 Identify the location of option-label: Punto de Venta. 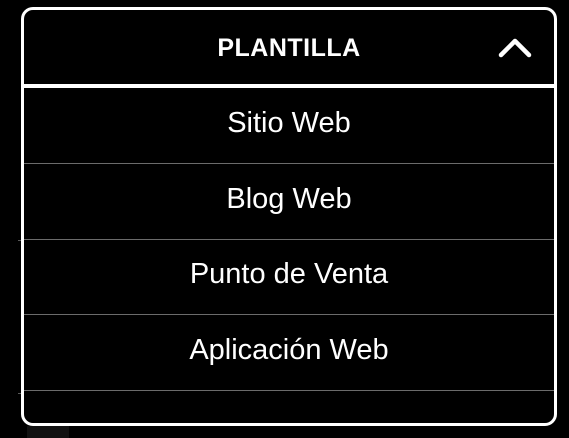
(289, 274).